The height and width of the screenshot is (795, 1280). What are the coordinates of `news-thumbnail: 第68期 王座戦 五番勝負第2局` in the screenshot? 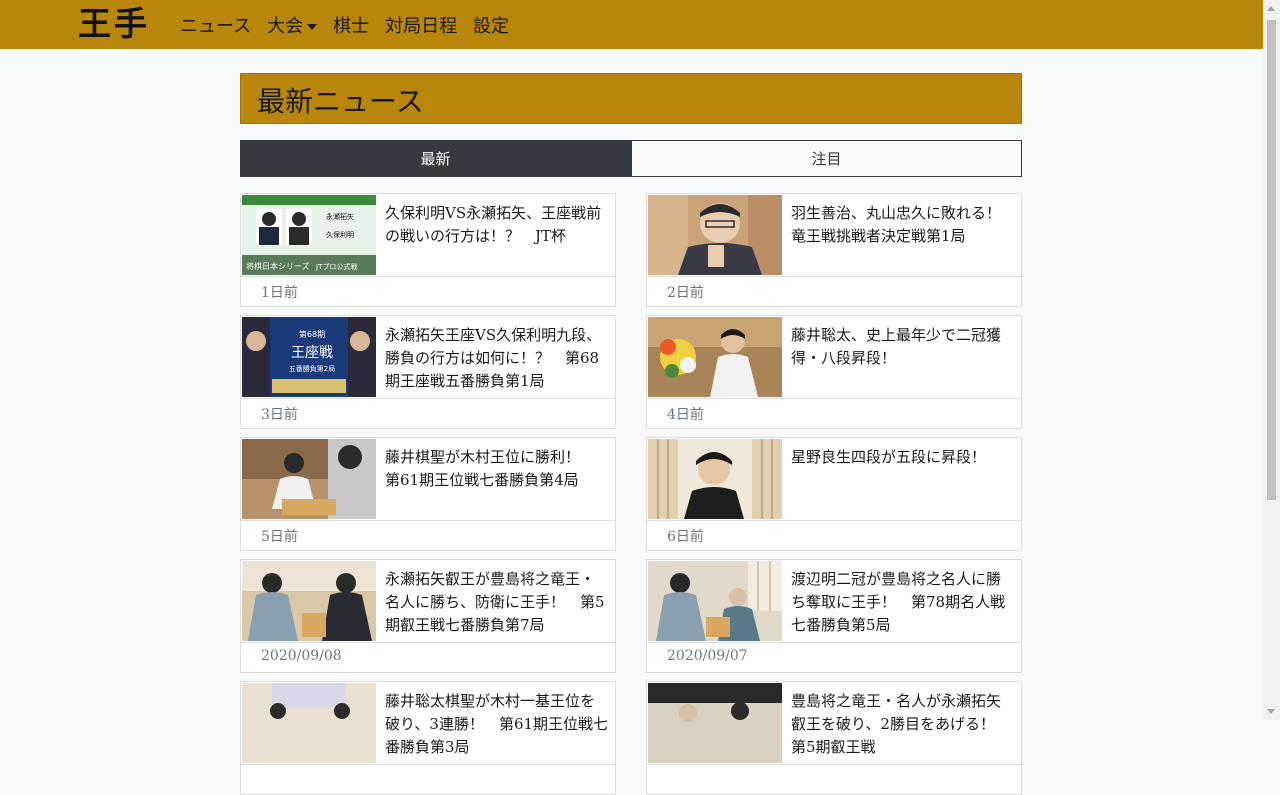 It's located at (309, 357).